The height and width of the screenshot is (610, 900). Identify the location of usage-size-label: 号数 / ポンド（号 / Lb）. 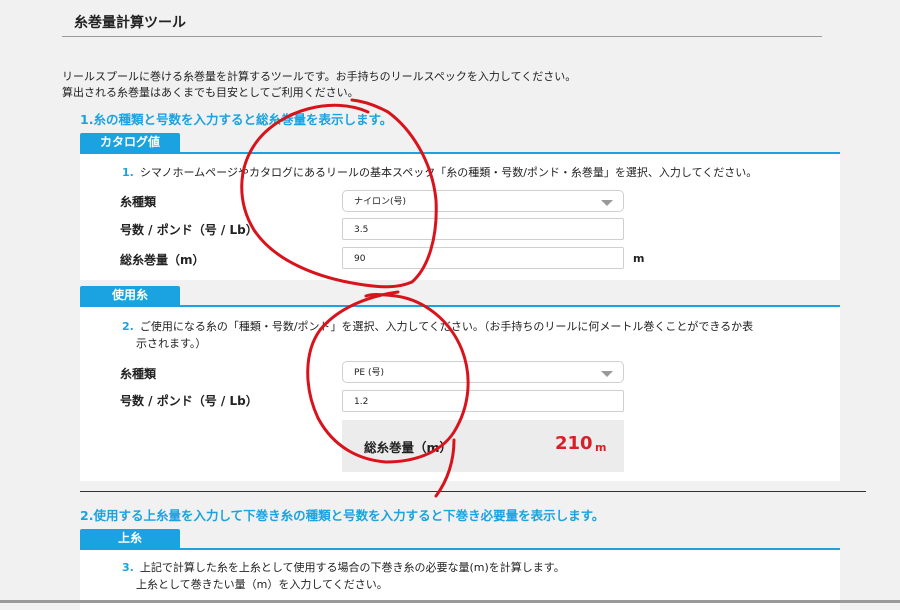
(189, 401).